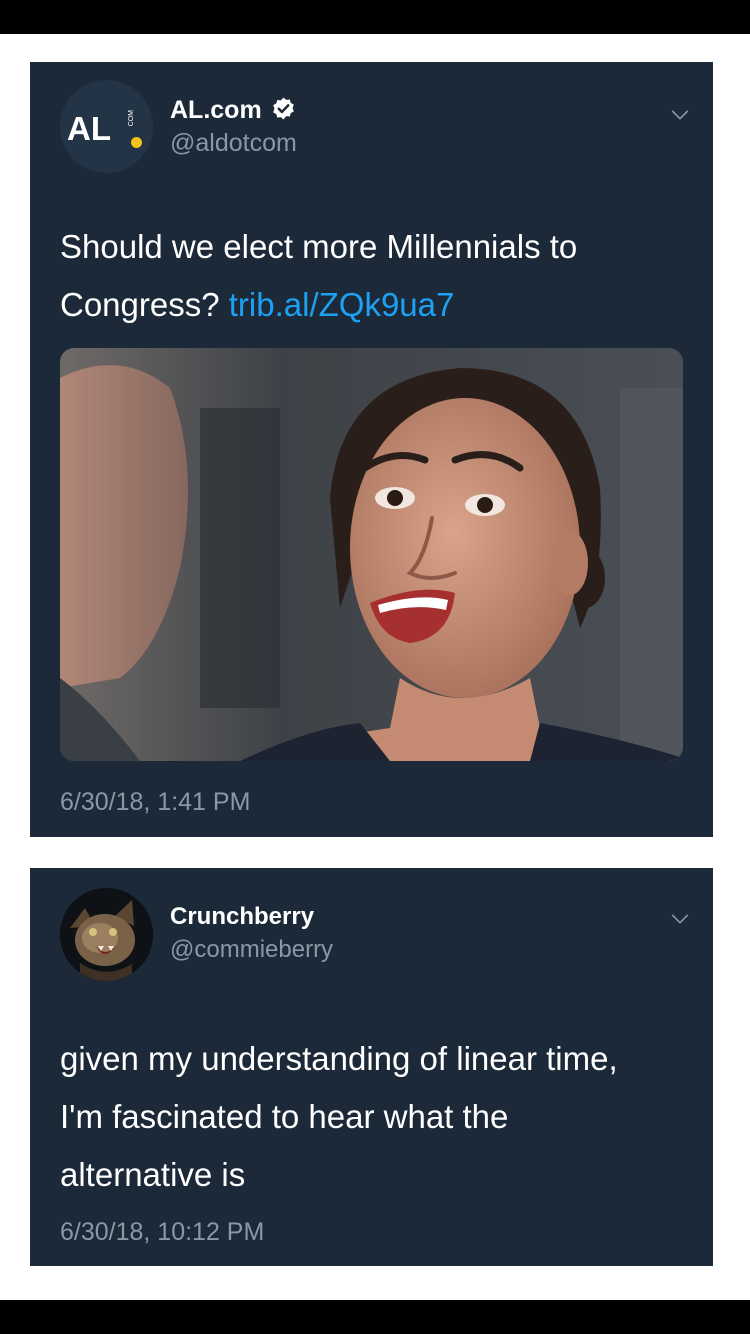 This screenshot has width=750, height=1334. I want to click on tweet-timestamp: 6/30/18, 10:12 PM, so click(162, 1232).